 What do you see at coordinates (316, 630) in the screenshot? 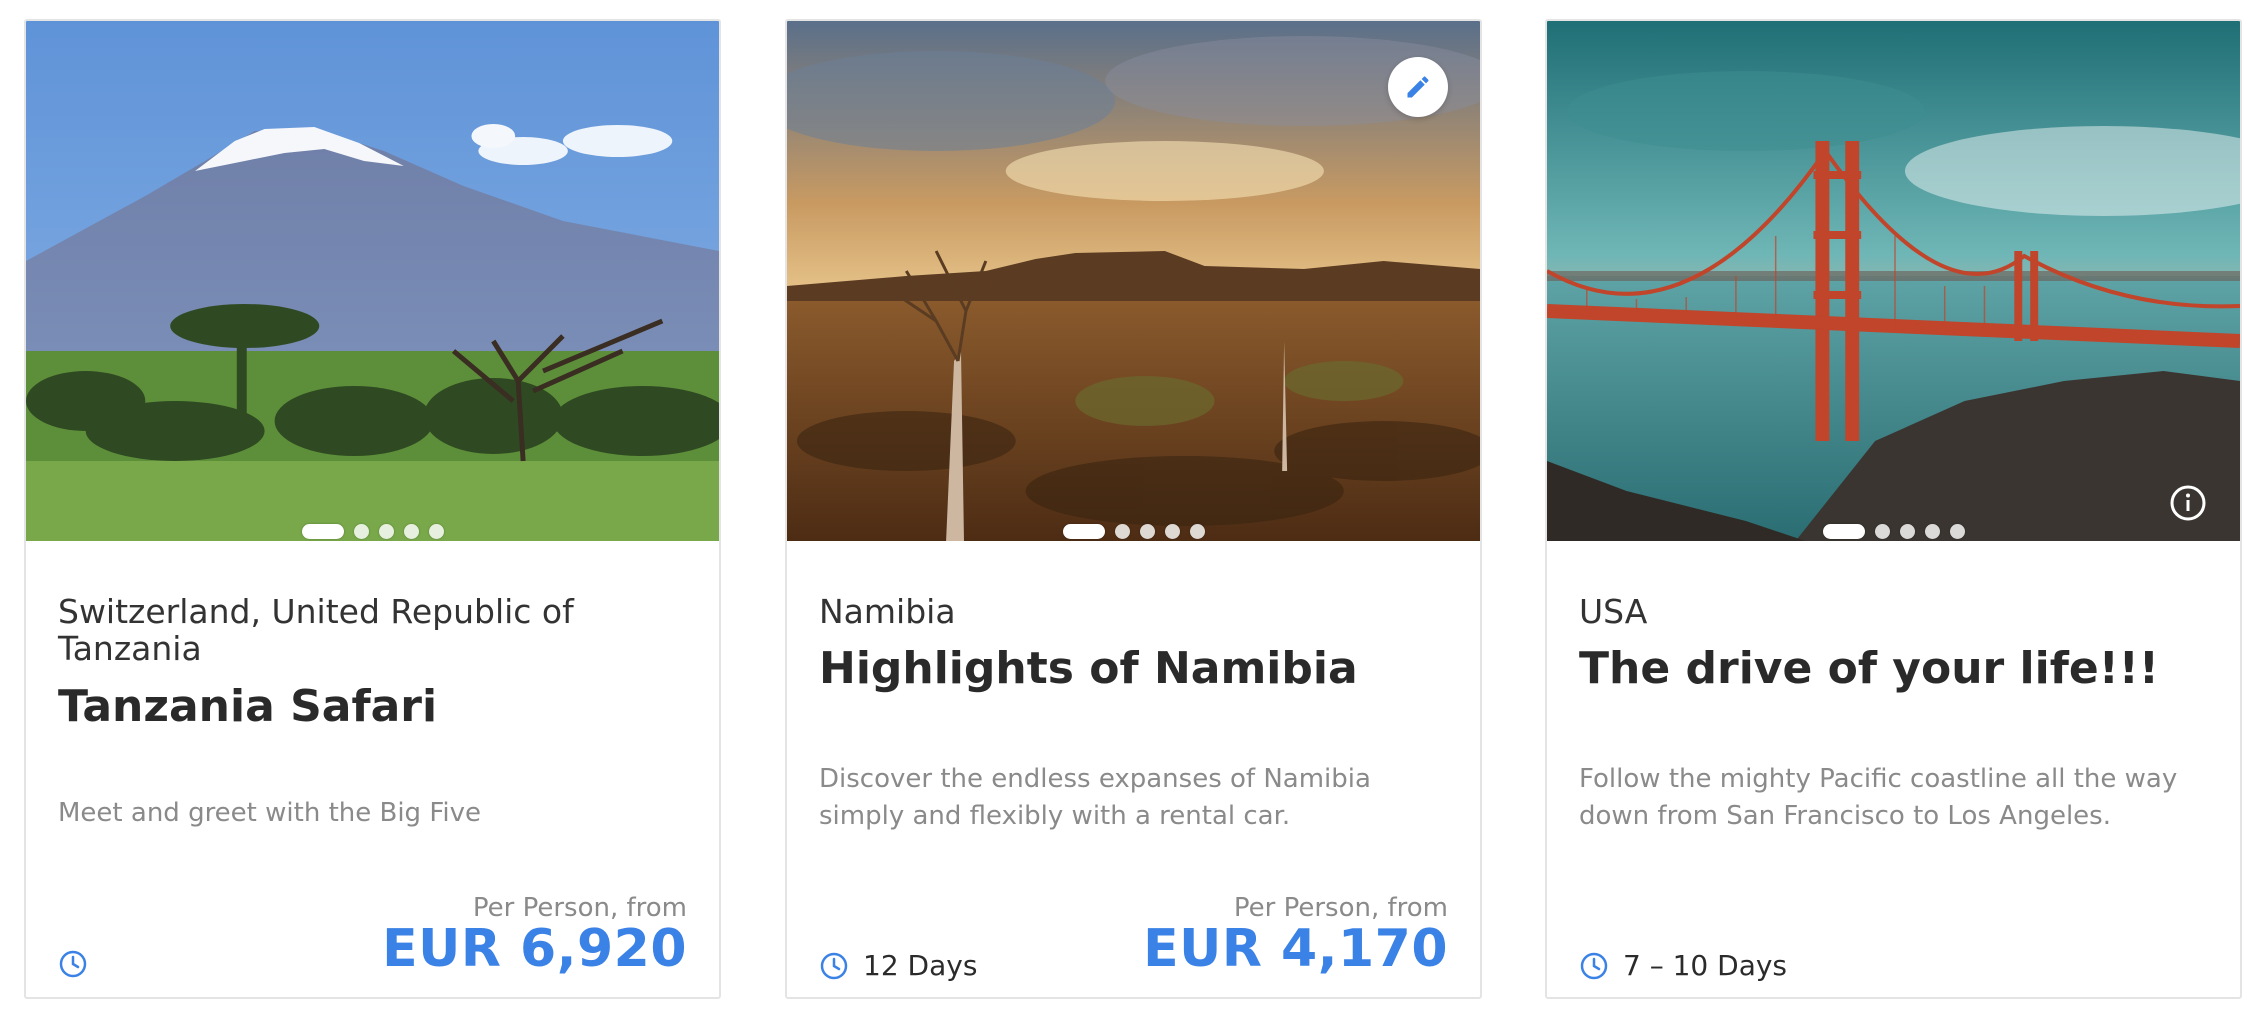
I see `trip-country: Switzerland, United Republic of Tanzania` at bounding box center [316, 630].